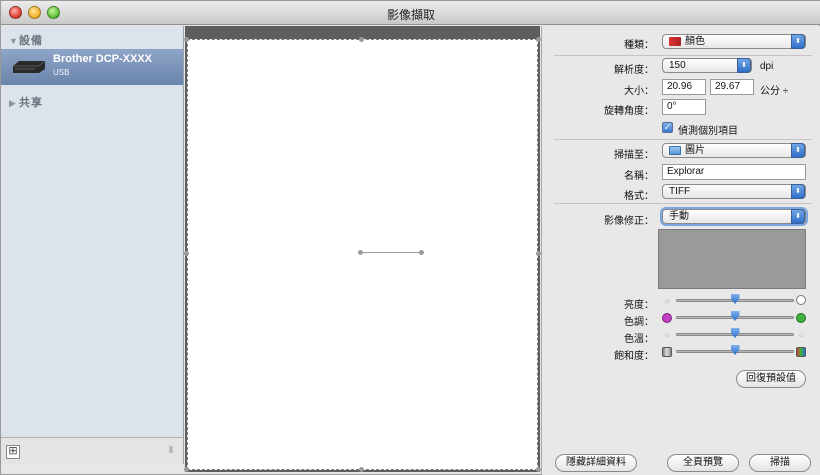  What do you see at coordinates (361, 39) in the screenshot?
I see `crop-handle-top` at bounding box center [361, 39].